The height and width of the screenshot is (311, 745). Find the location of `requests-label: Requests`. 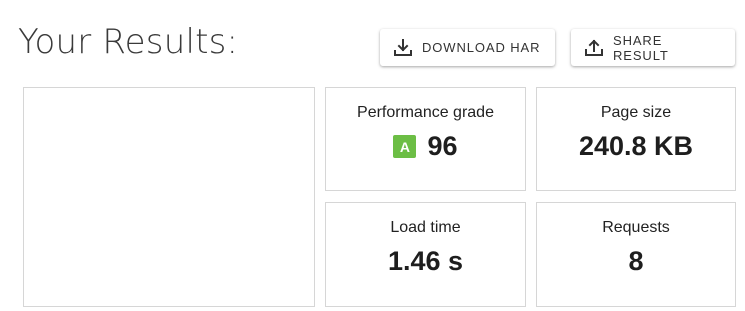

requests-label: Requests is located at coordinates (636, 227).